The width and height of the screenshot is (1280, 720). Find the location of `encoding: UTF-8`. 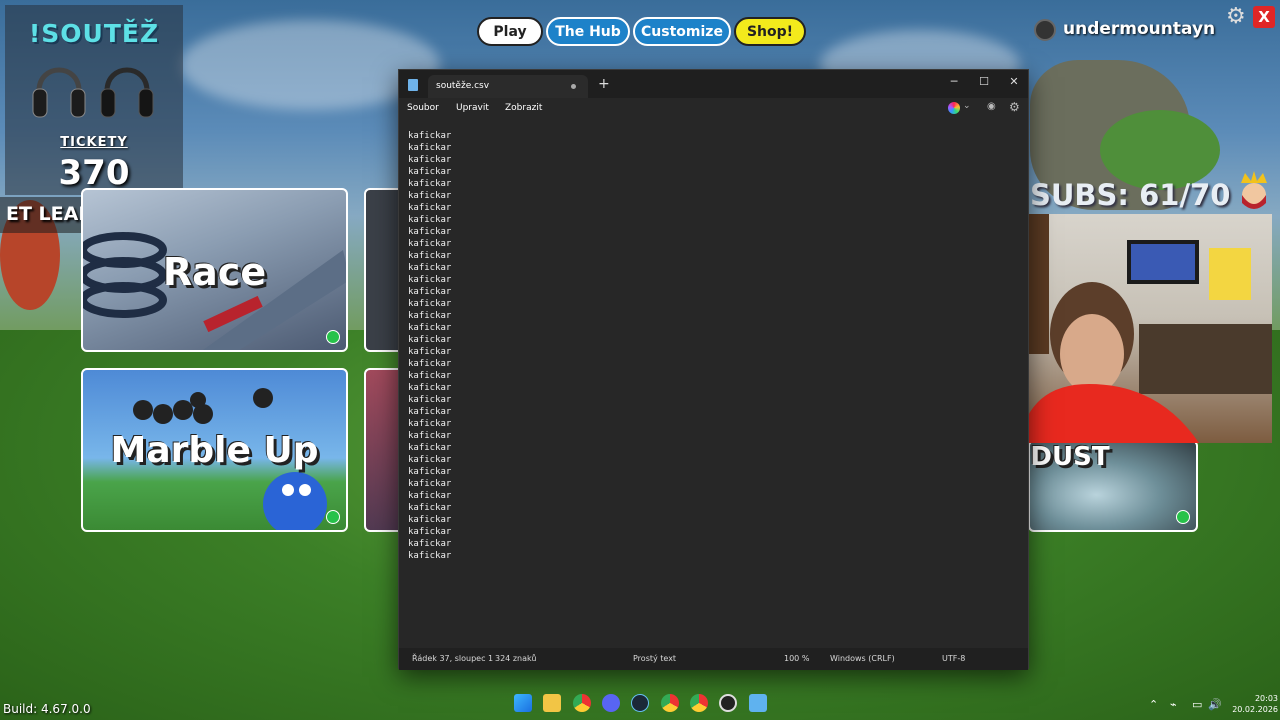

encoding: UTF-8 is located at coordinates (954, 658).